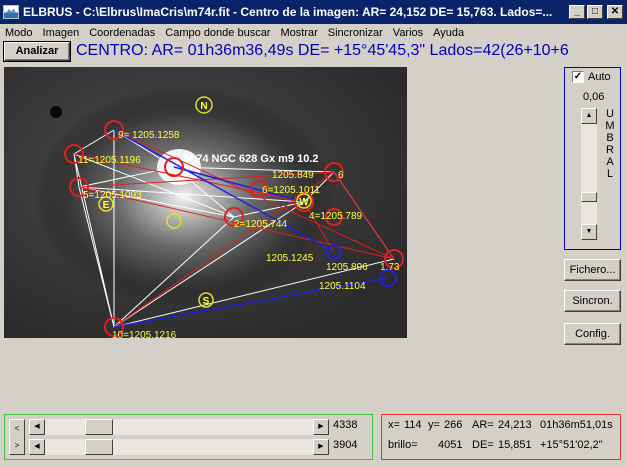 The image size is (627, 467). What do you see at coordinates (345, 445) in the screenshot?
I see `vertical-value: 3904` at bounding box center [345, 445].